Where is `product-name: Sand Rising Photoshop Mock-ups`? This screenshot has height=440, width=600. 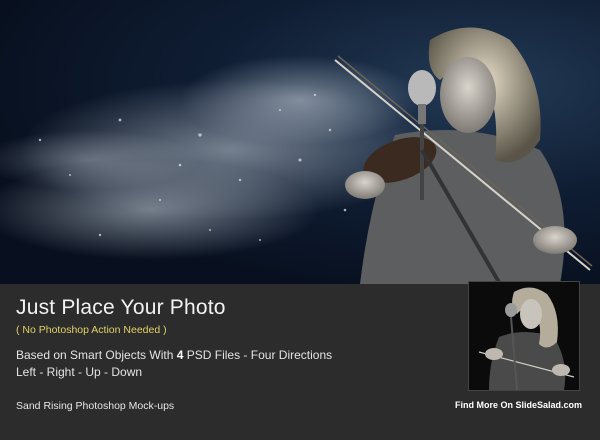
product-name: Sand Rising Photoshop Mock-ups is located at coordinates (95, 406).